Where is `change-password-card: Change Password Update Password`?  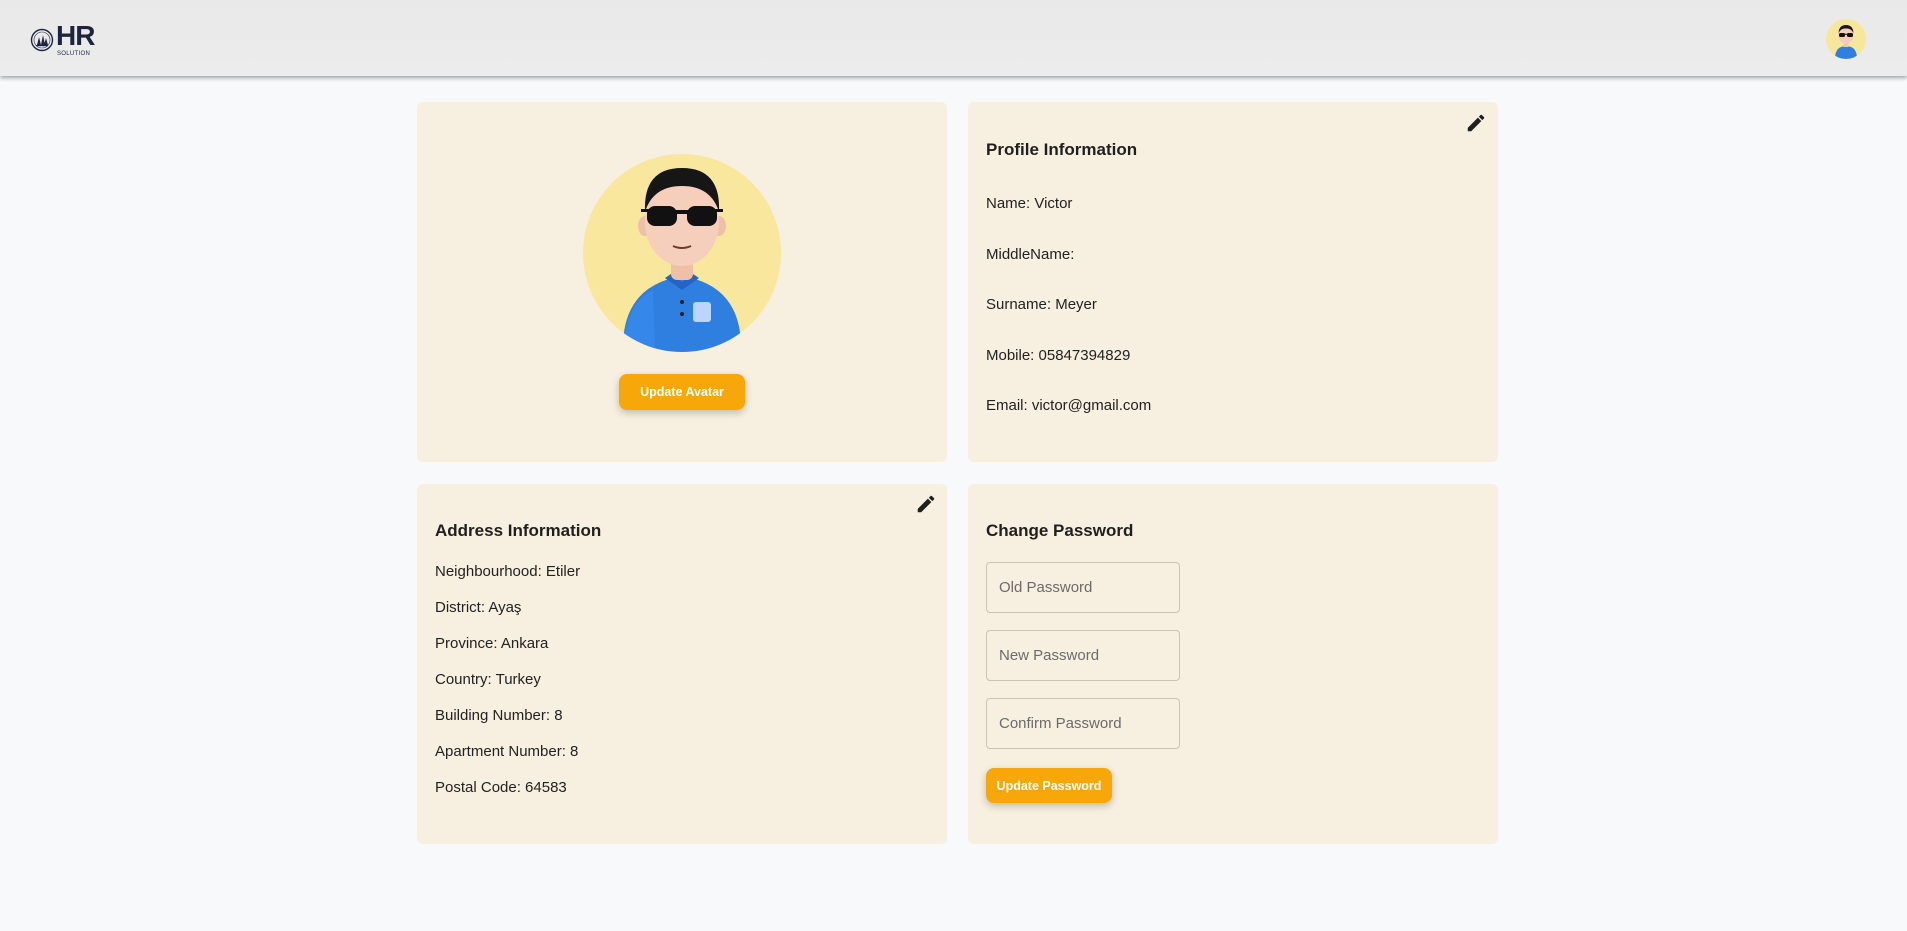 change-password-card: Change Password Update Password is located at coordinates (1233, 664).